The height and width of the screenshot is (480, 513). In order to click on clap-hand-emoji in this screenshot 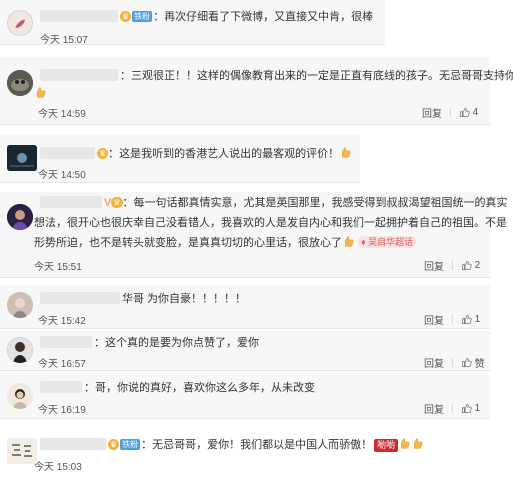, I will do `click(348, 241)`.